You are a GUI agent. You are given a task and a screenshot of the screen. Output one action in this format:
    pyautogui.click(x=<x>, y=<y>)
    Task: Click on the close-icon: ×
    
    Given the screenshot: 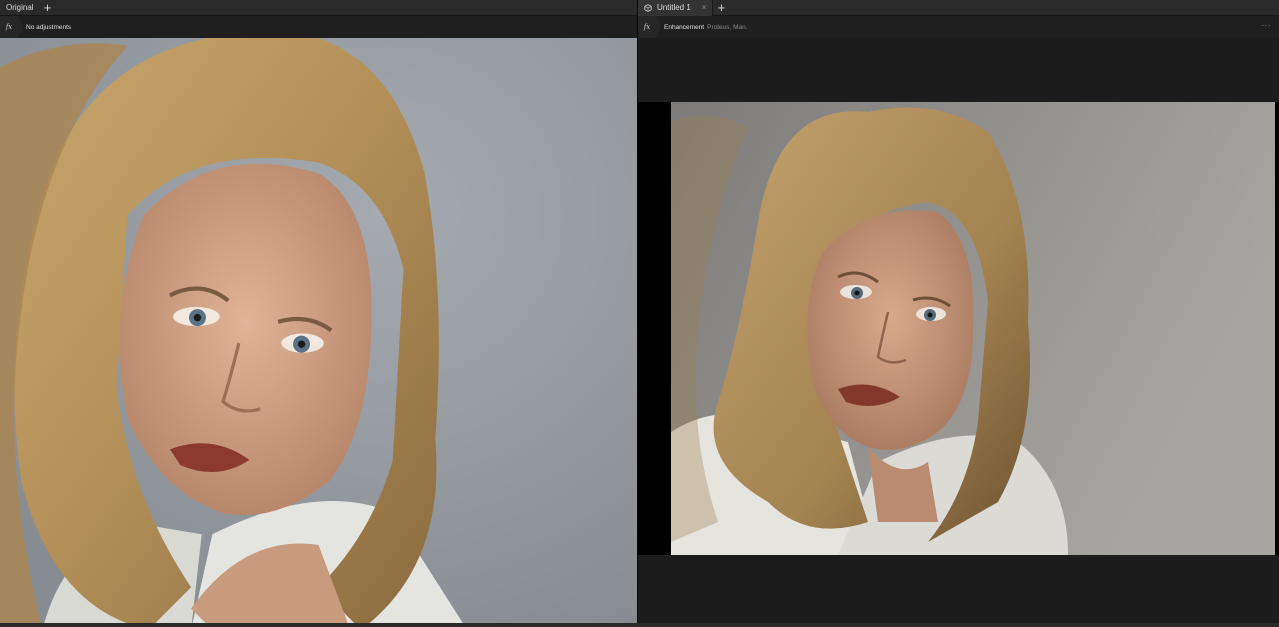 What is the action you would take?
    pyautogui.click(x=704, y=7)
    